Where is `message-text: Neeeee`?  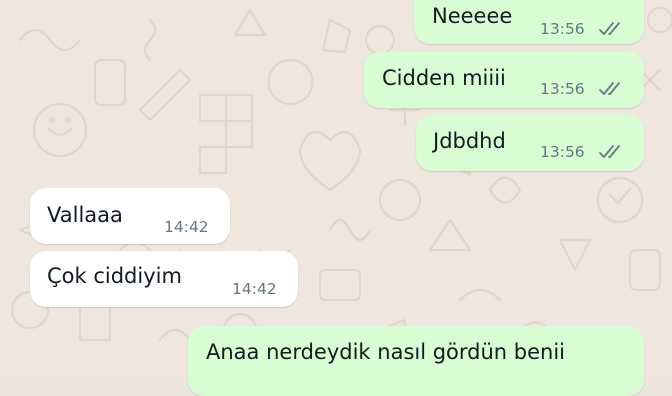 message-text: Neeeee is located at coordinates (472, 16).